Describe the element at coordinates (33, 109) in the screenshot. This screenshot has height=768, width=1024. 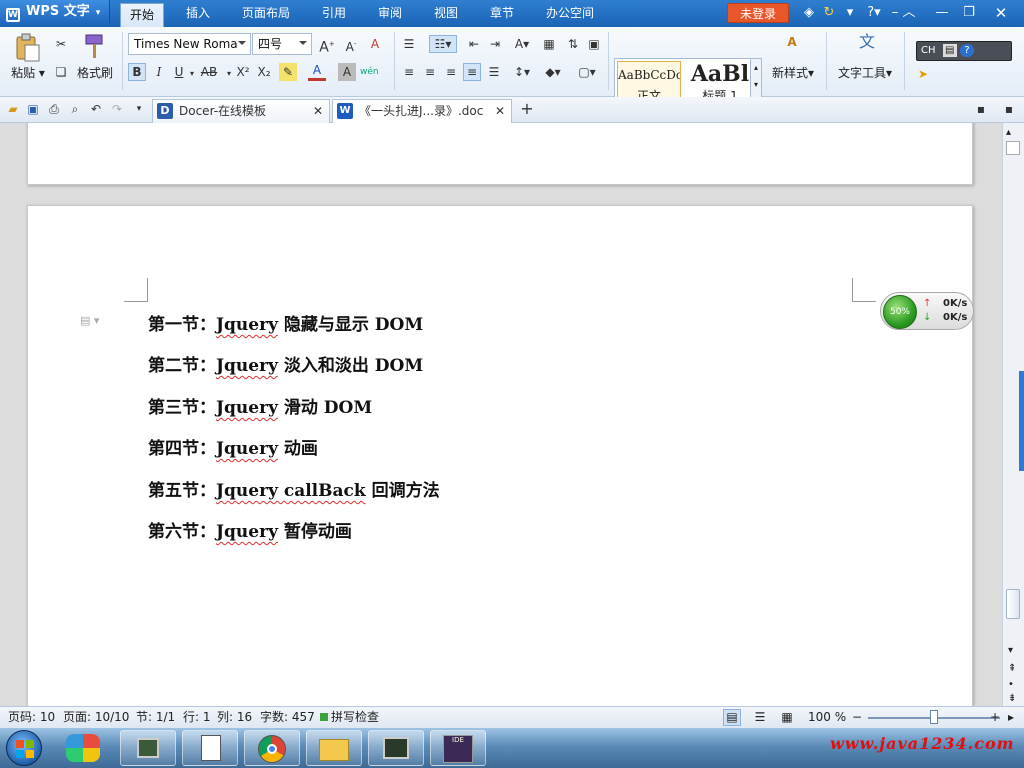
I see `save-icon: ▣` at that location.